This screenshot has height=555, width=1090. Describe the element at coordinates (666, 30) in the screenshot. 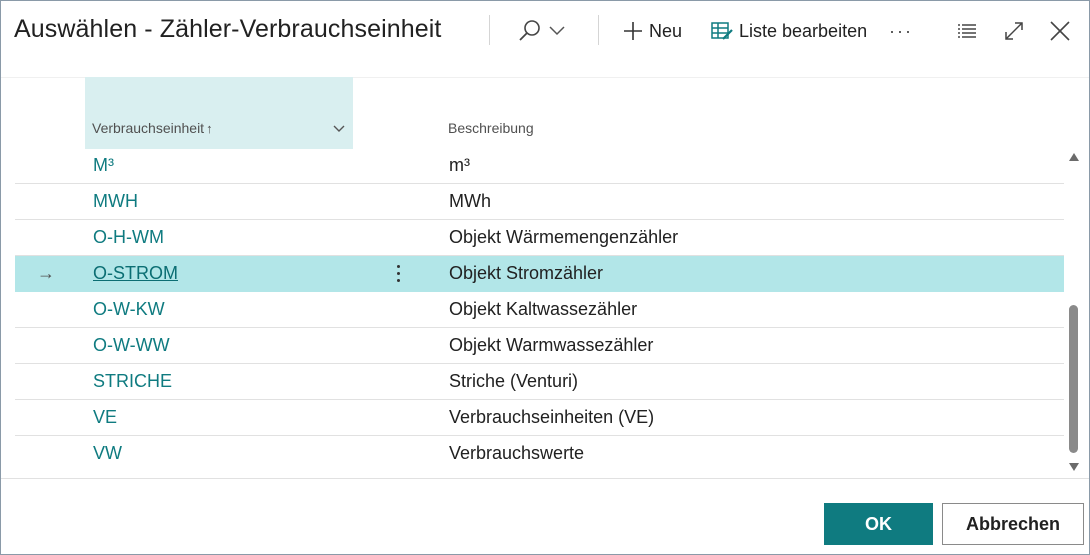

I see `new-button-label: Neu` at that location.